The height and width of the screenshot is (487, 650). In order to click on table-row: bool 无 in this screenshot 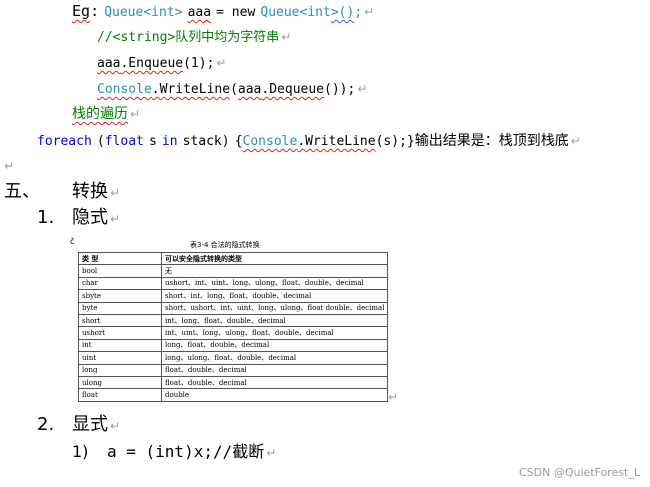, I will do `click(233, 271)`.